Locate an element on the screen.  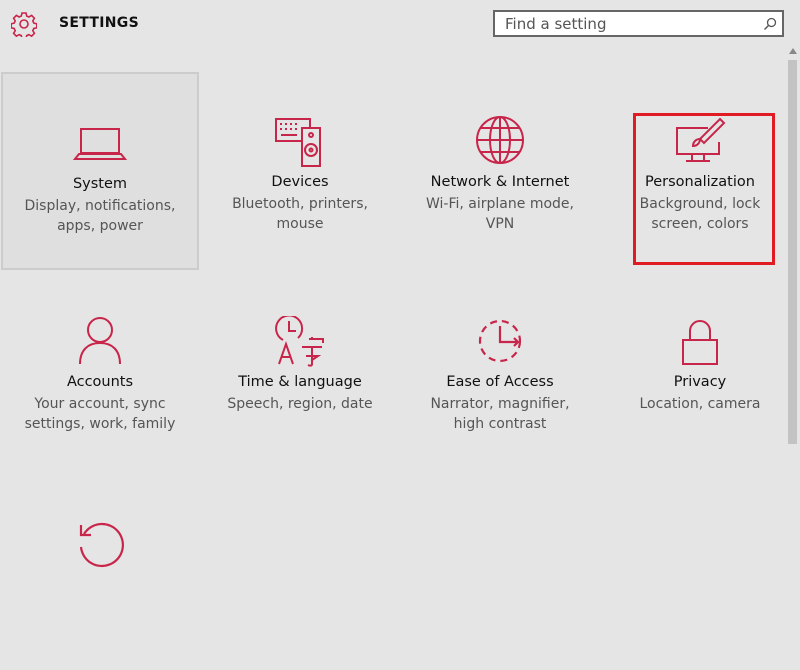
tile-name: Network & Internet is located at coordinates (500, 182).